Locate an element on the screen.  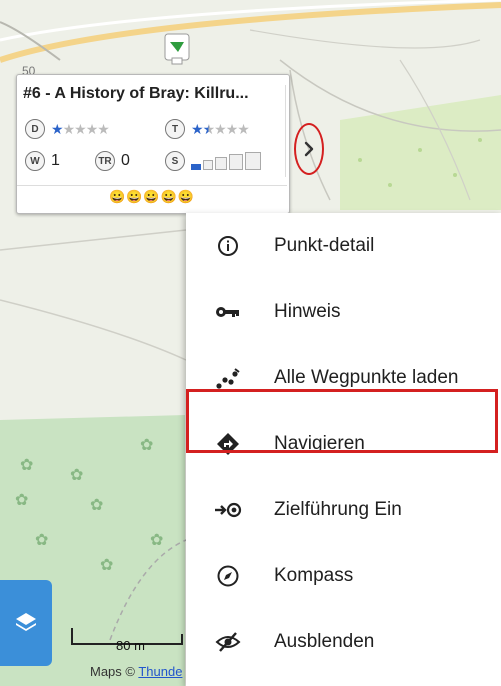
menu-item-hinweis: Hinweis is located at coordinates (343, 312).